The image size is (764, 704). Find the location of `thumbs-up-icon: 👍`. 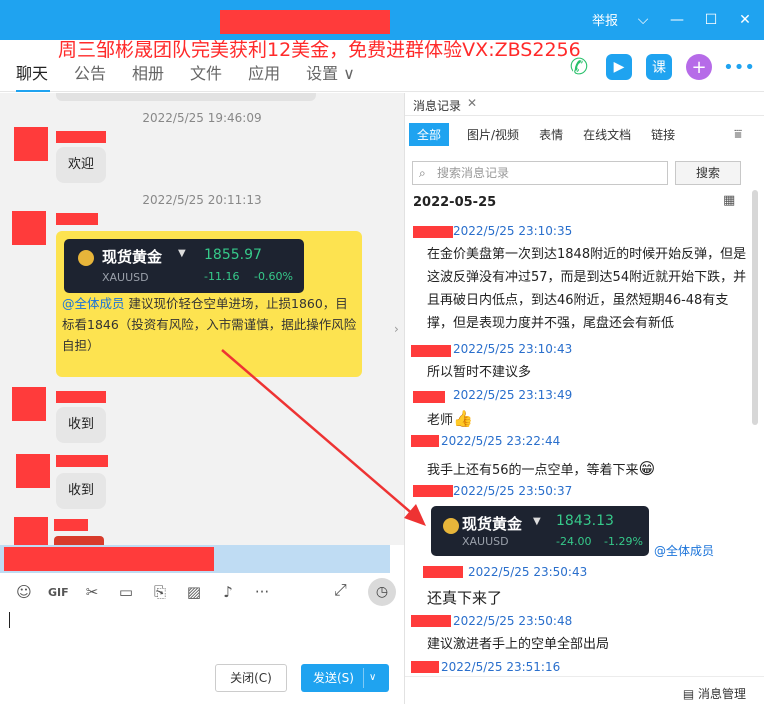

thumbs-up-icon: 👍 is located at coordinates (463, 418).